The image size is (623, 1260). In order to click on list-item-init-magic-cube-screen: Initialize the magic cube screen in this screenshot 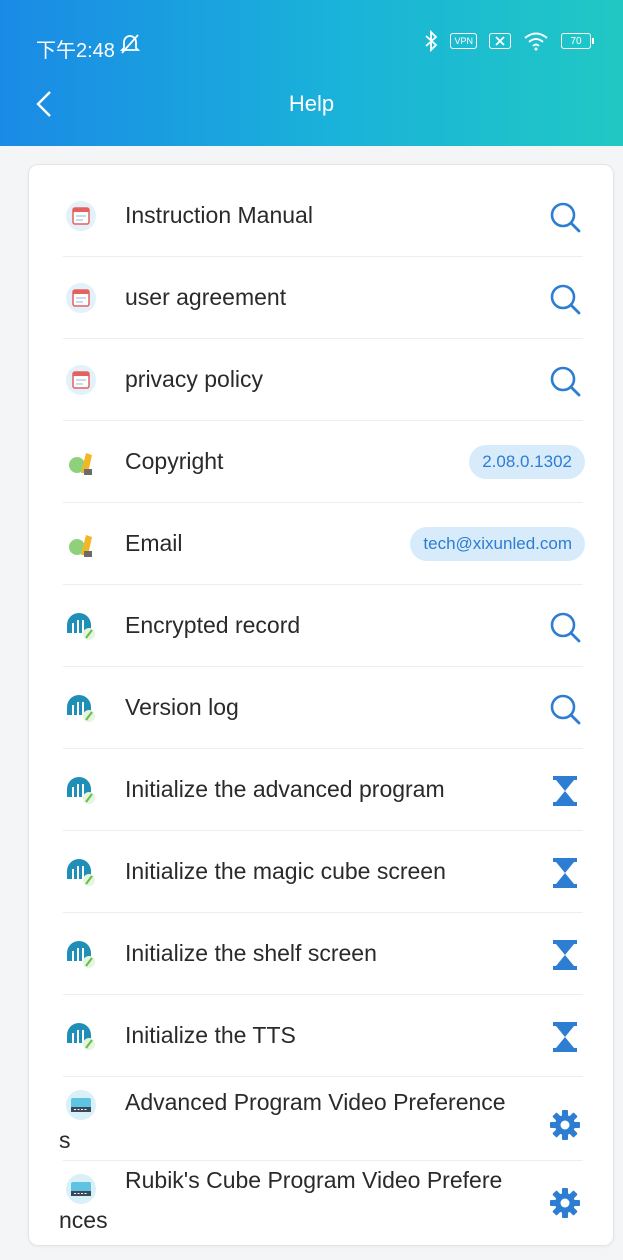, I will do `click(323, 872)`.